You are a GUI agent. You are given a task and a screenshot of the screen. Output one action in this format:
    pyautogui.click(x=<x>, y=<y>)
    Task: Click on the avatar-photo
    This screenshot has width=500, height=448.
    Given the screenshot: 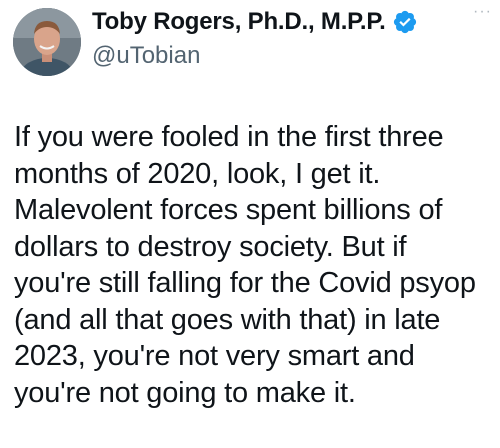 What is the action you would take?
    pyautogui.click(x=47, y=42)
    